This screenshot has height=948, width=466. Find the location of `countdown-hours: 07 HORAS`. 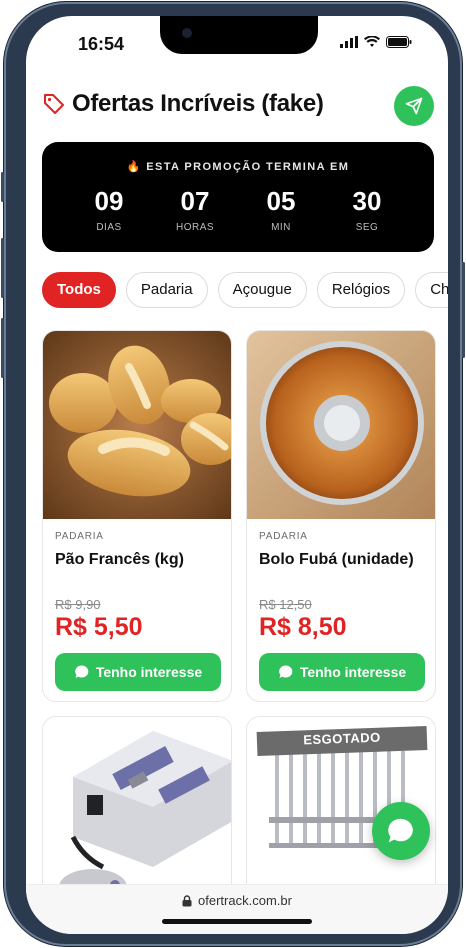

countdown-hours: 07 HORAS is located at coordinates (195, 209).